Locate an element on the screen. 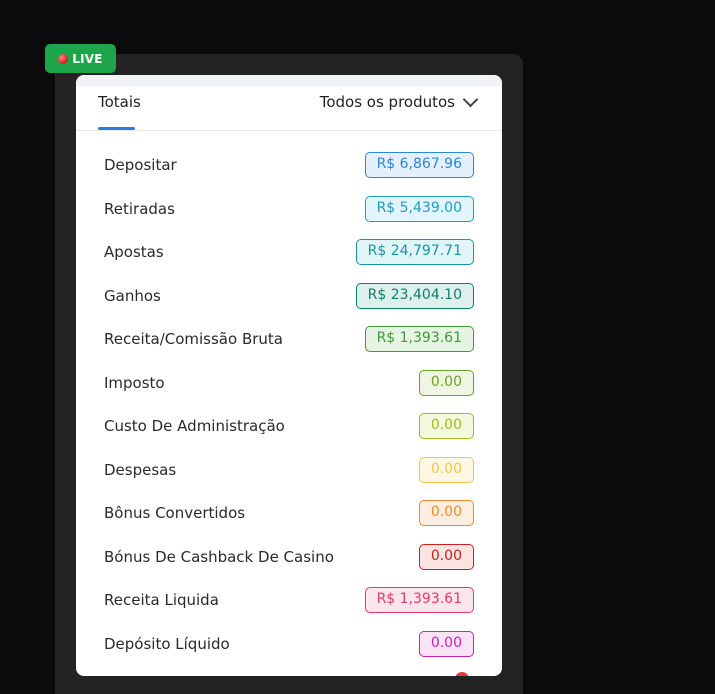  tab-totais: Totais is located at coordinates (119, 102).